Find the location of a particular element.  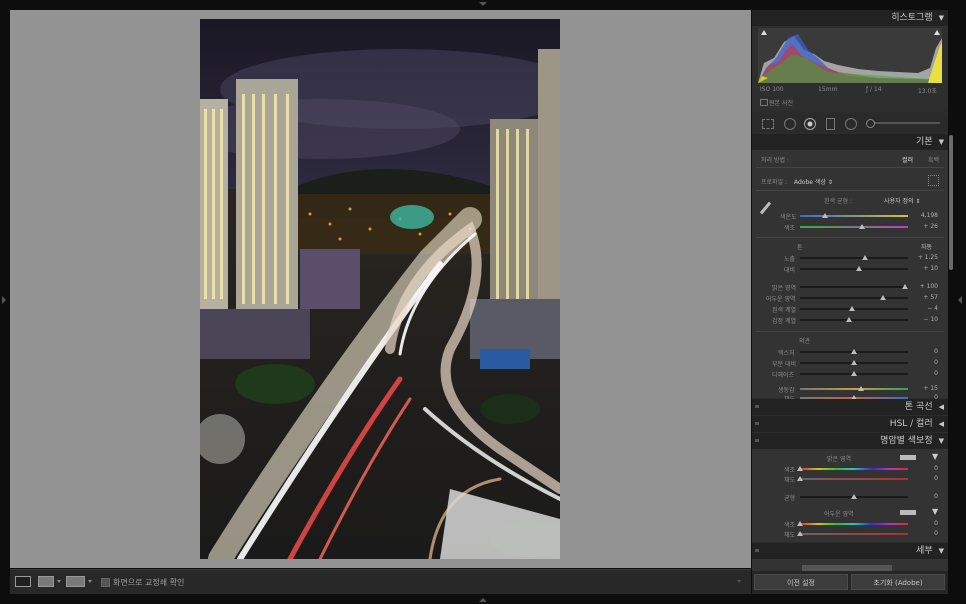

dehaze-slider-knob is located at coordinates (854, 373).